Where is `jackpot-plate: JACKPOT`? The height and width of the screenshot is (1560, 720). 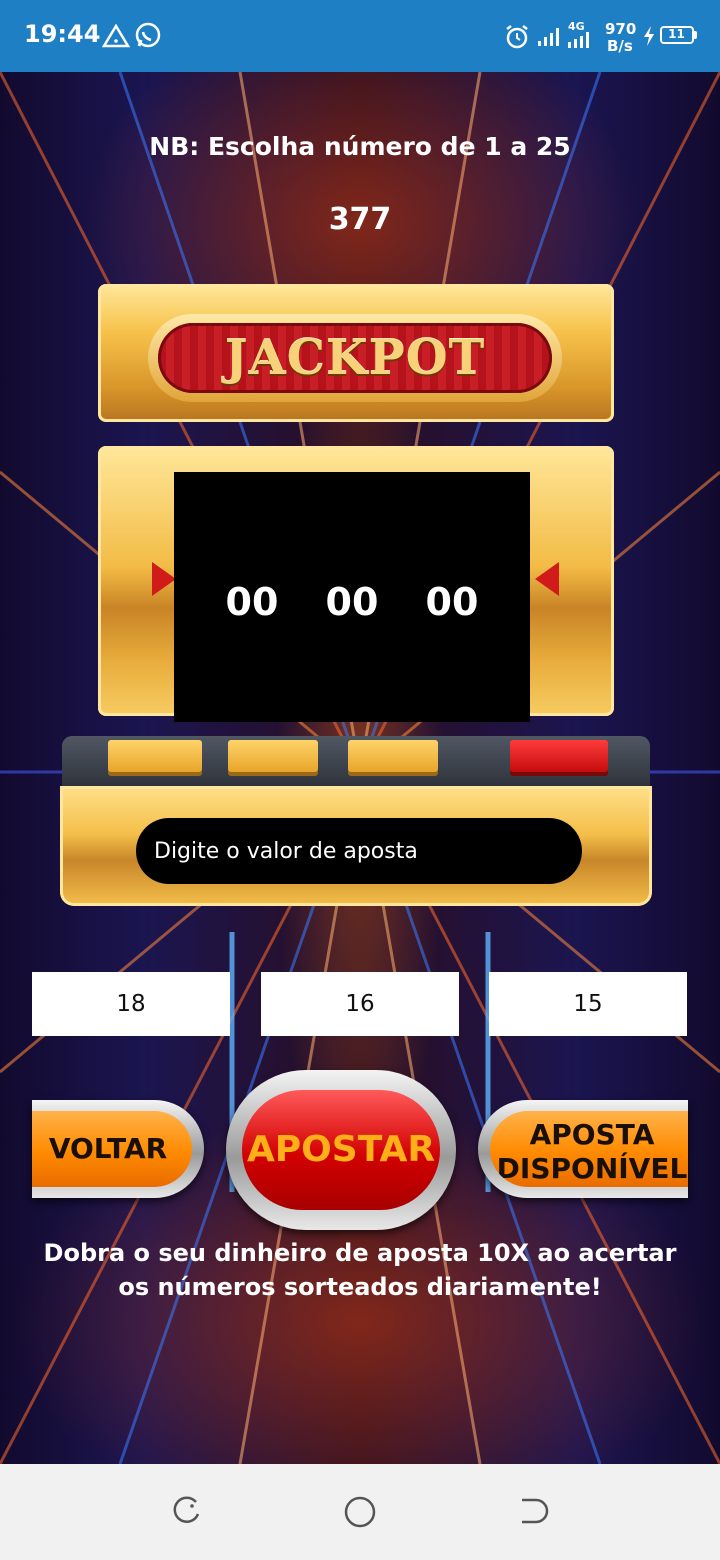 jackpot-plate: JACKPOT is located at coordinates (355, 358).